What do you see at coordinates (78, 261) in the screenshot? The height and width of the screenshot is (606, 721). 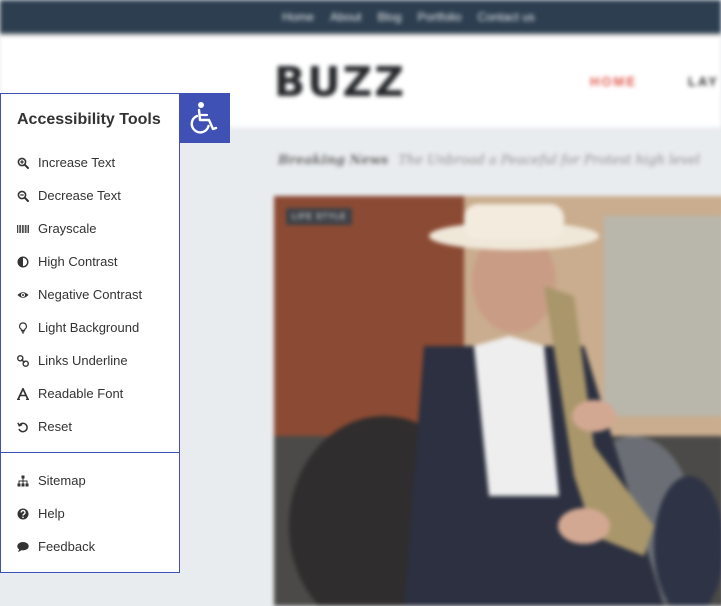 I see `high-contrast-label: High Contrast` at bounding box center [78, 261].